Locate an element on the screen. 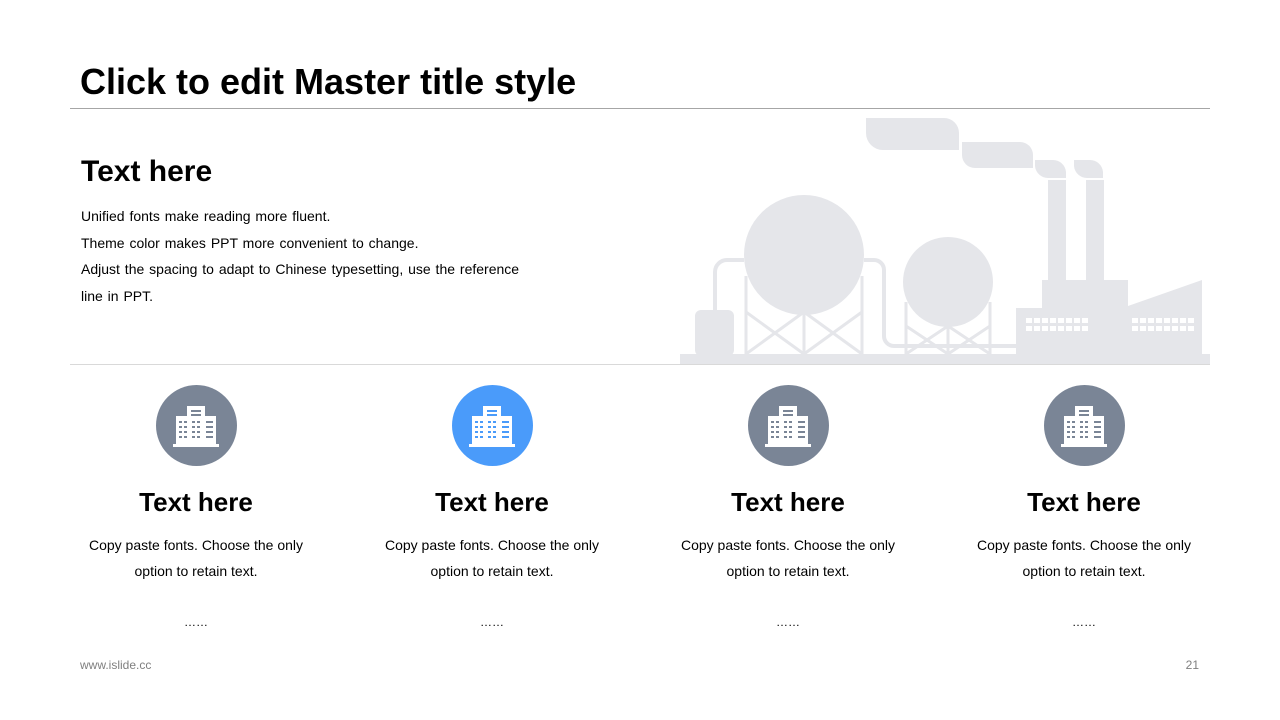 The width and height of the screenshot is (1280, 720). footer-url: www.islide.cc is located at coordinates (116, 665).